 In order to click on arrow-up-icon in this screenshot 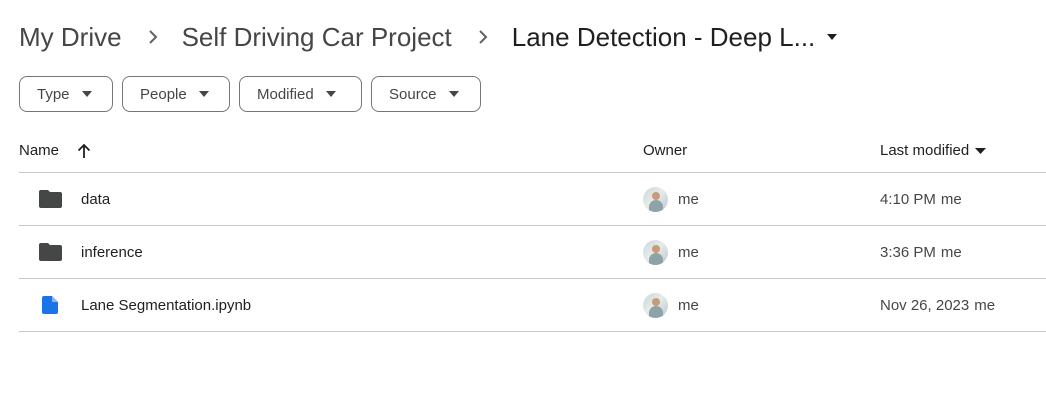, I will do `click(84, 151)`.